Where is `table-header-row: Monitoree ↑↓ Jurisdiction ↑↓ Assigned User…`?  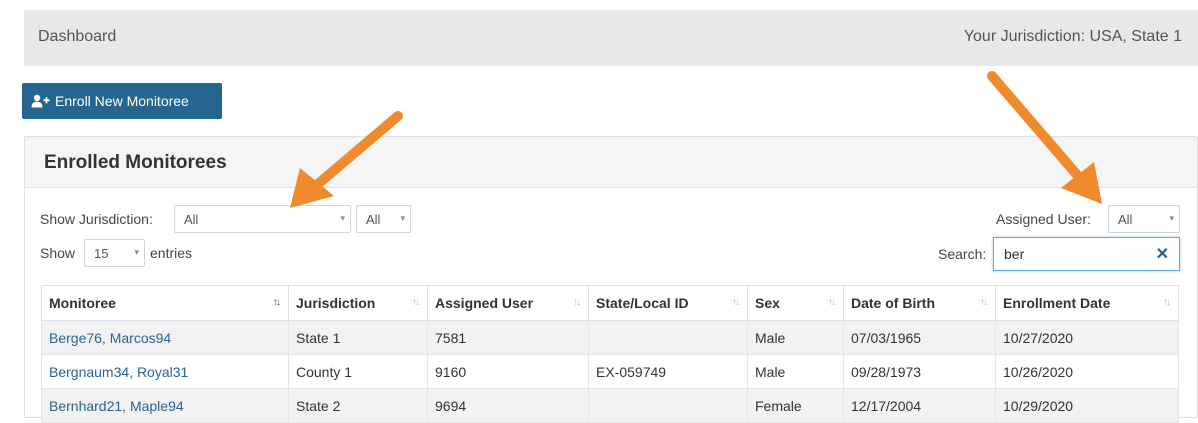 table-header-row: Monitoree ↑↓ Jurisdiction ↑↓ Assigned User… is located at coordinates (610, 303).